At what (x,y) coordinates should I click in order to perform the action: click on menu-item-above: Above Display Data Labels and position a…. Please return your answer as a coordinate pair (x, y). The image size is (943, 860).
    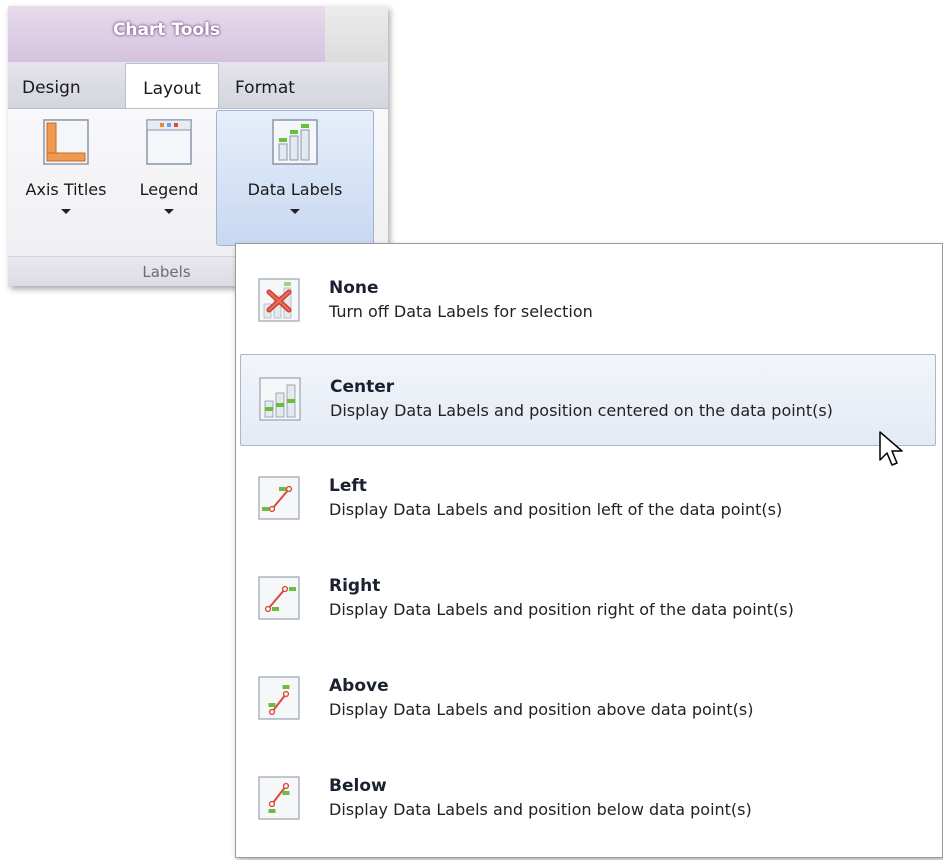
    Looking at the image, I should click on (588, 700).